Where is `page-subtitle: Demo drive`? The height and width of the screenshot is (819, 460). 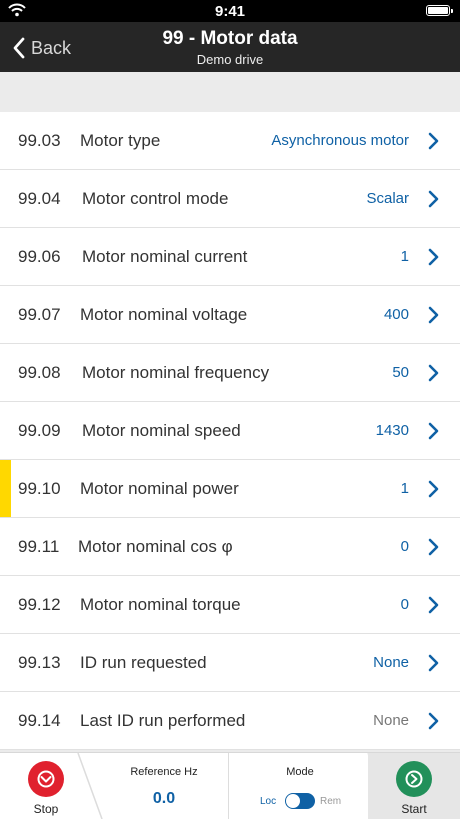
page-subtitle: Demo drive is located at coordinates (230, 59).